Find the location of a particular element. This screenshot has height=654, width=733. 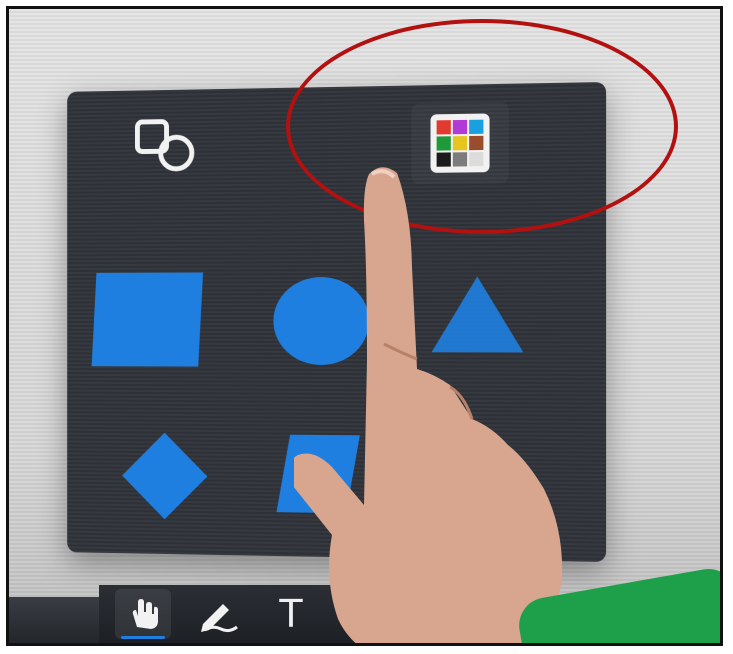

text-icon: T is located at coordinates (291, 614).